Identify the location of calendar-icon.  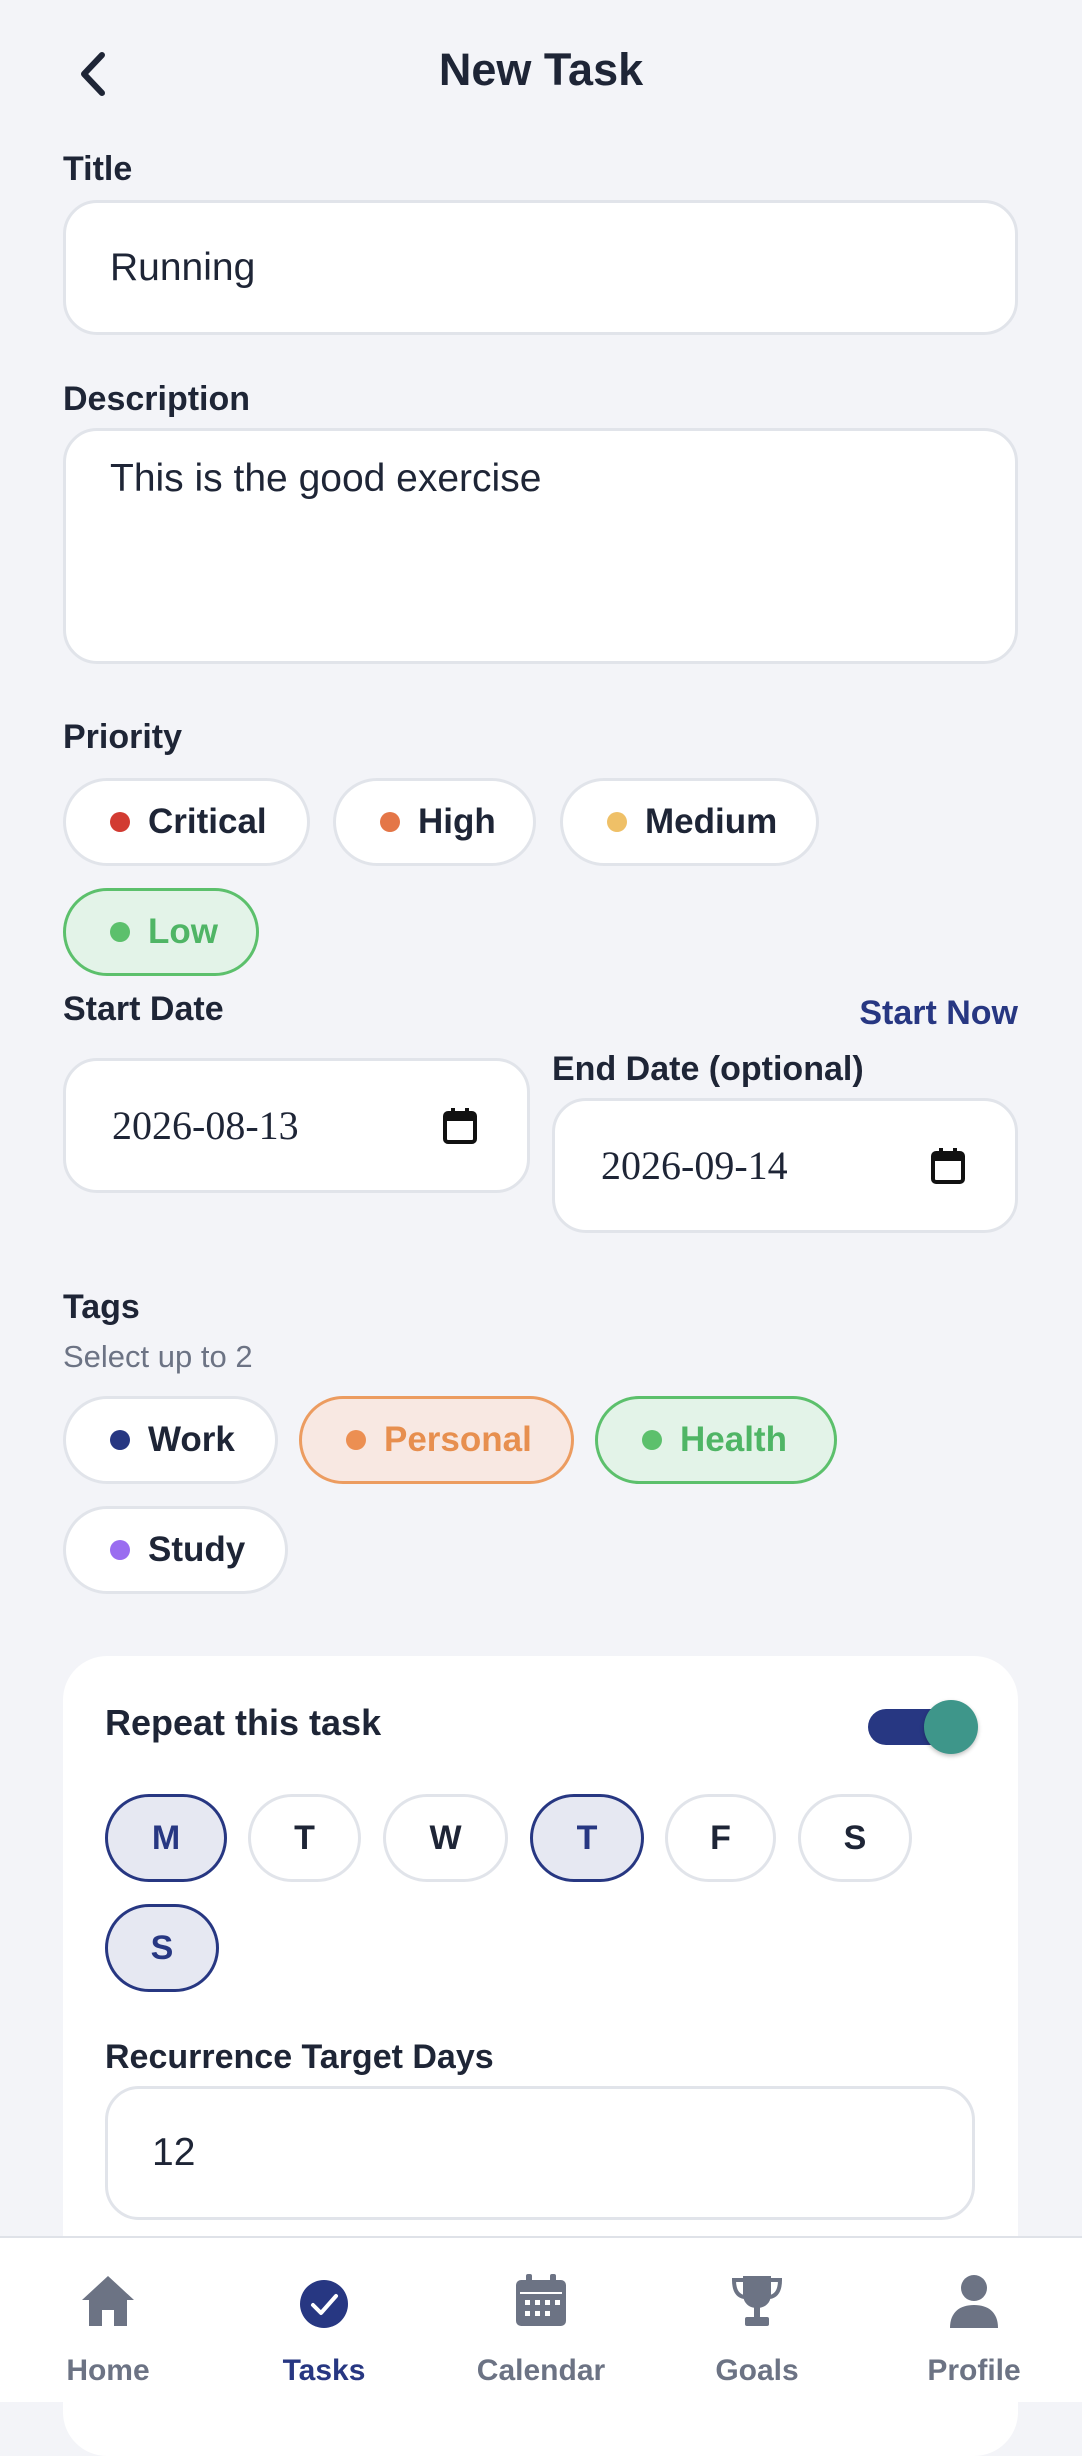
(541, 2300).